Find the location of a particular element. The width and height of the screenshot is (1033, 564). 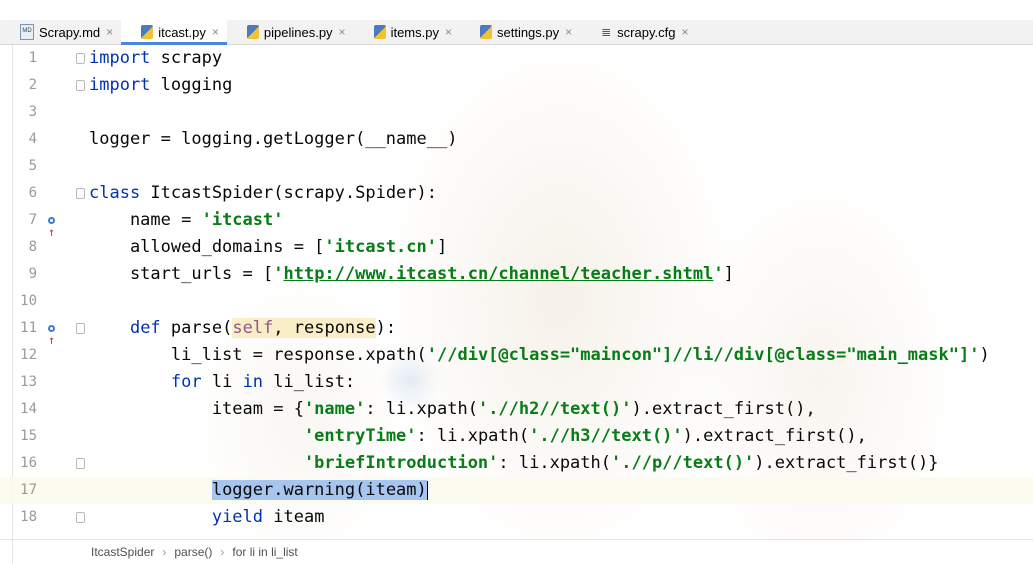

code-line: 5 is located at coordinates (516, 166).